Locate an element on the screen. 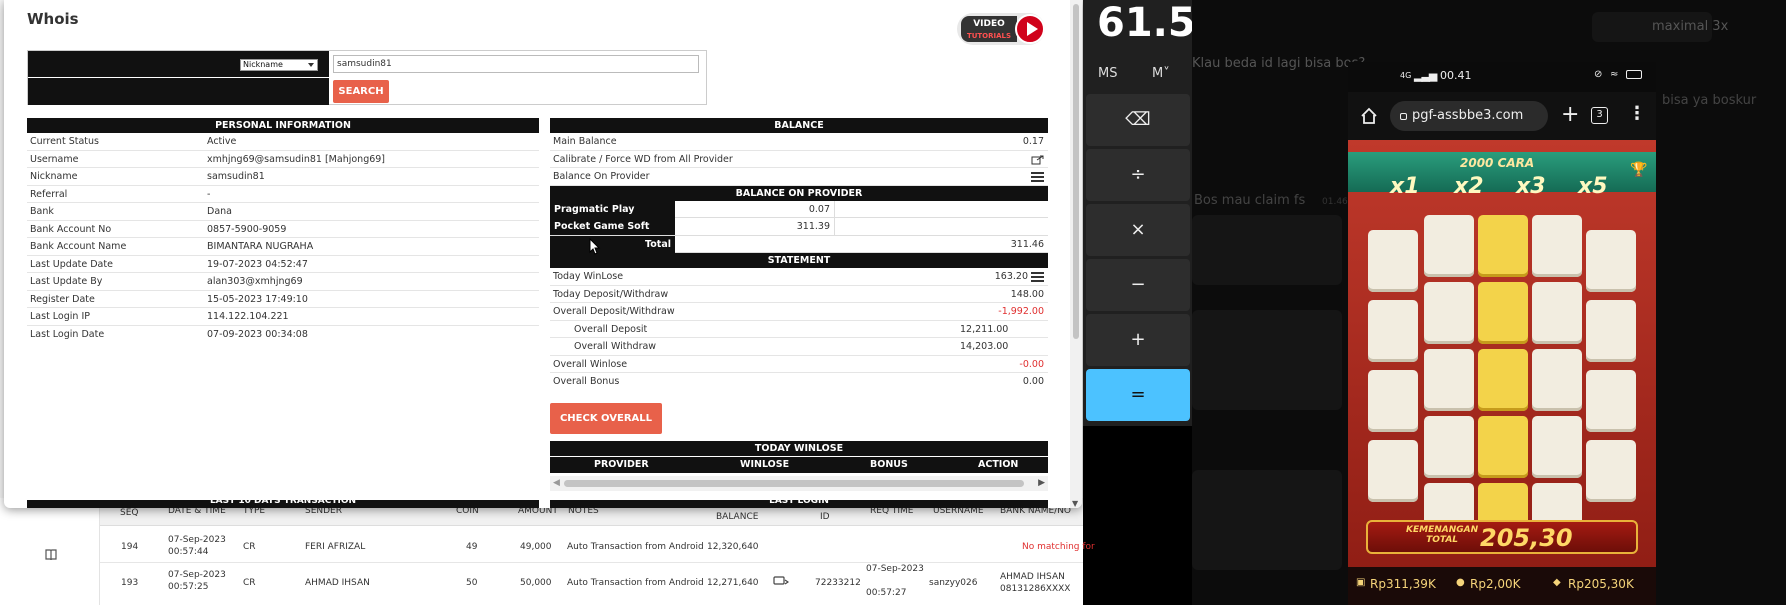 The height and width of the screenshot is (605, 1786). calculator-window: 61.5 MS M˅ ⌫ ÷ × − + = is located at coordinates (1139, 213).